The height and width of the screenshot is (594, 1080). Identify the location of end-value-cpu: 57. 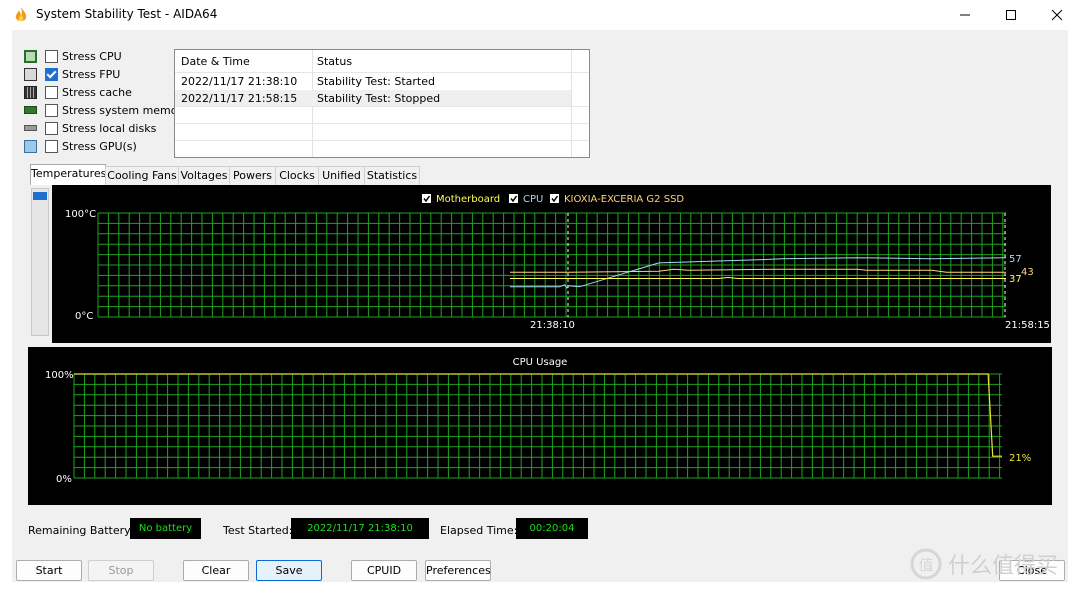
(1015, 259).